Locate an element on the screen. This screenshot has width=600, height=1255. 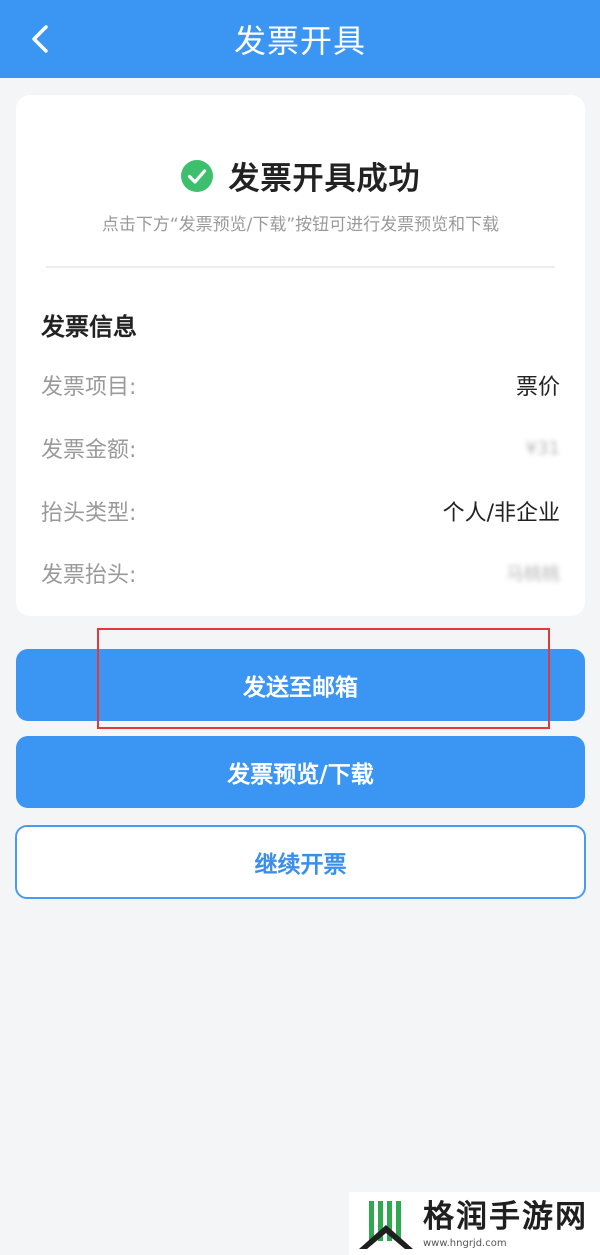
page-title: 发票开具 is located at coordinates (299, 41).